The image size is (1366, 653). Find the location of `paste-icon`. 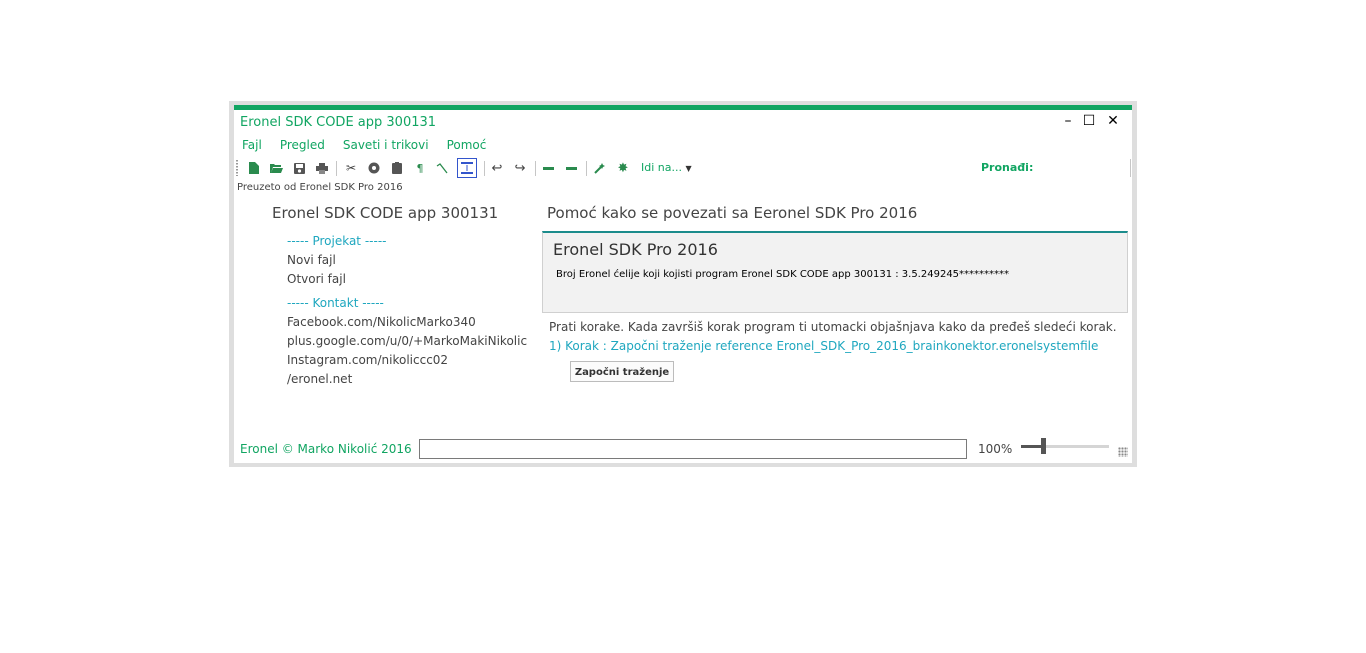

paste-icon is located at coordinates (397, 168).